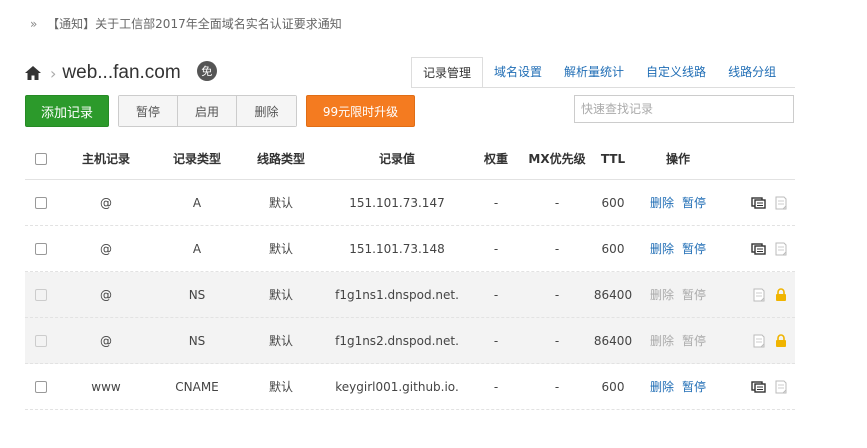  What do you see at coordinates (396, 159) in the screenshot?
I see `header-value: 记录值` at bounding box center [396, 159].